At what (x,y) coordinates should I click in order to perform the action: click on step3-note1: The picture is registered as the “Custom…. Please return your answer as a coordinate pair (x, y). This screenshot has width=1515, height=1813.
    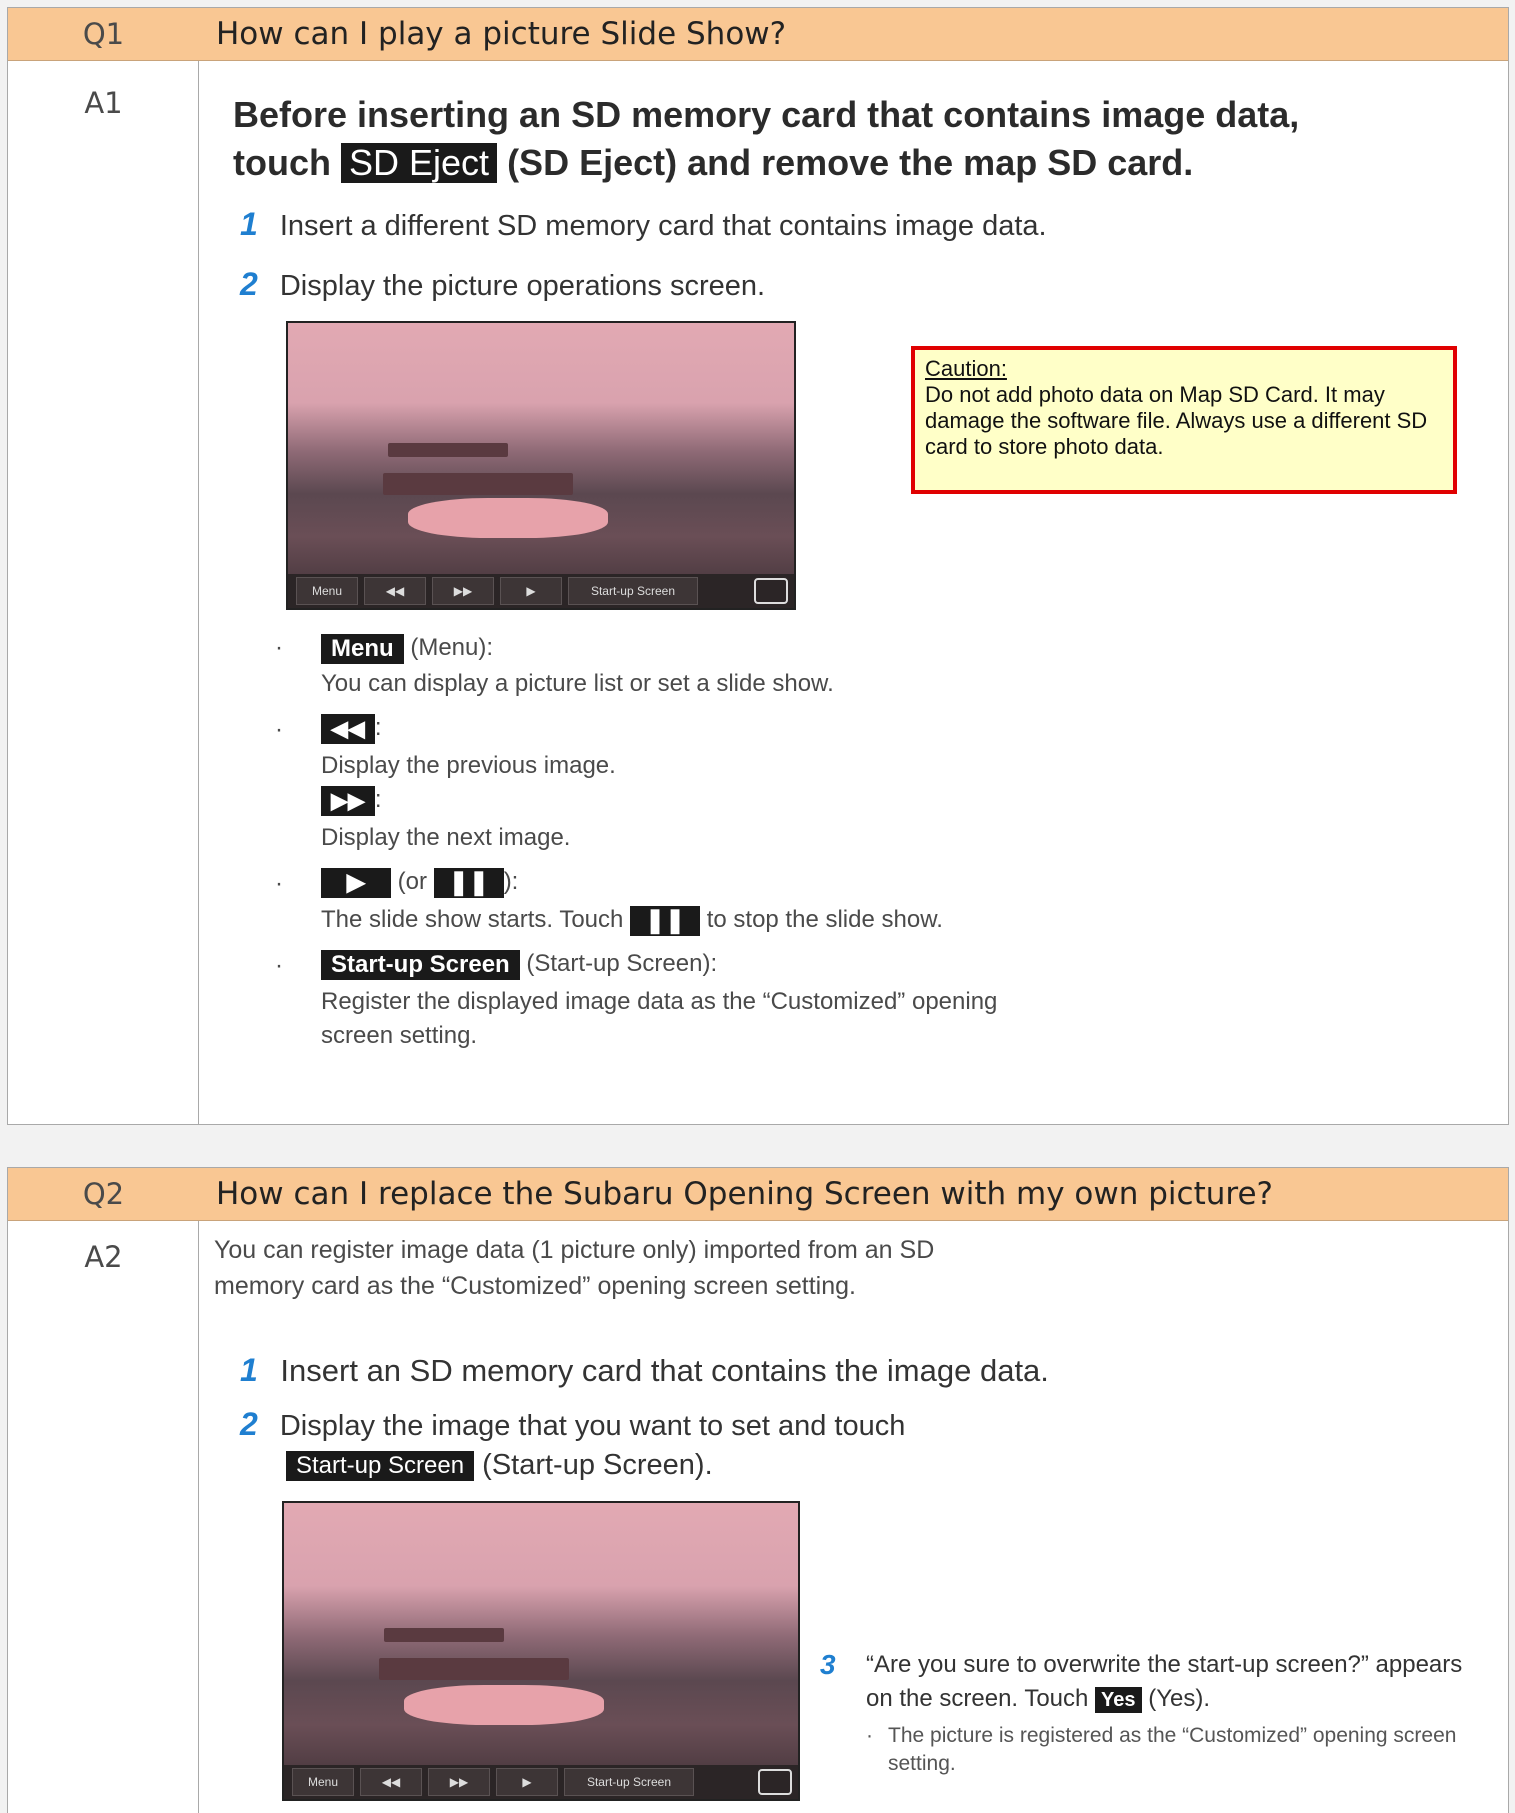
    Looking at the image, I should click on (1172, 1735).